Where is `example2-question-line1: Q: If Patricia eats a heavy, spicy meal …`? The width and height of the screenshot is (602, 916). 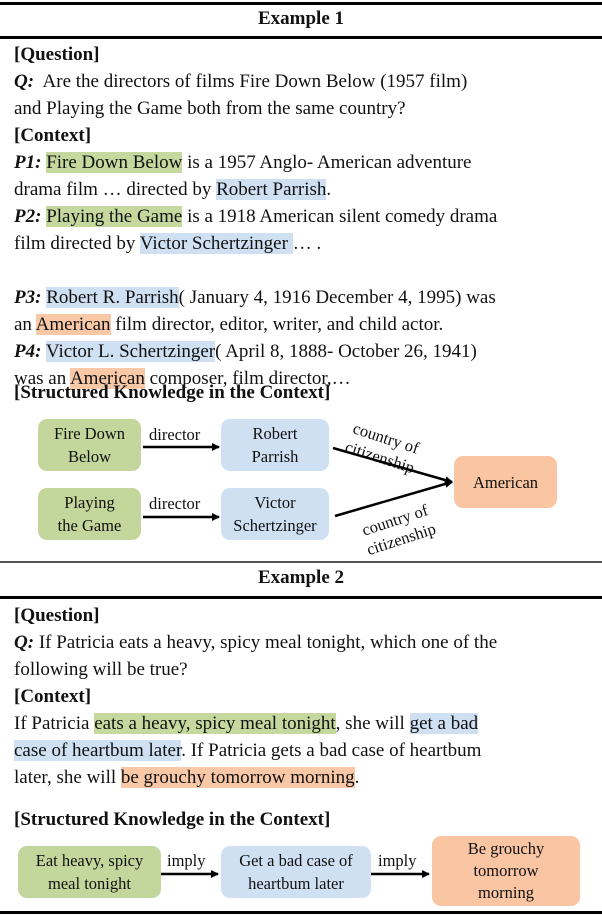
example2-question-line1: Q: If Patricia eats a heavy, spicy meal … is located at coordinates (255, 643).